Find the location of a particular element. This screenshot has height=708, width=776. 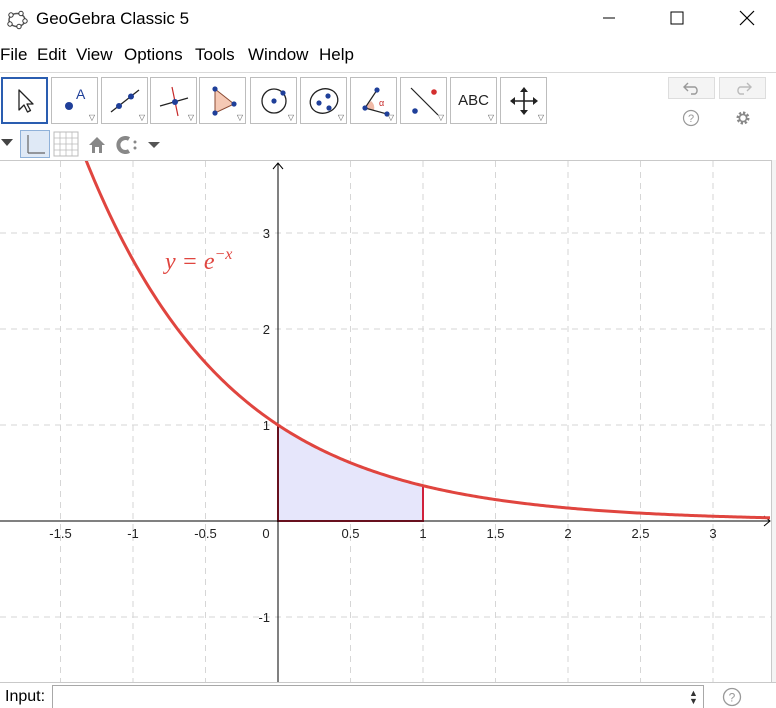

x-tick-label: 2 is located at coordinates (567, 533).